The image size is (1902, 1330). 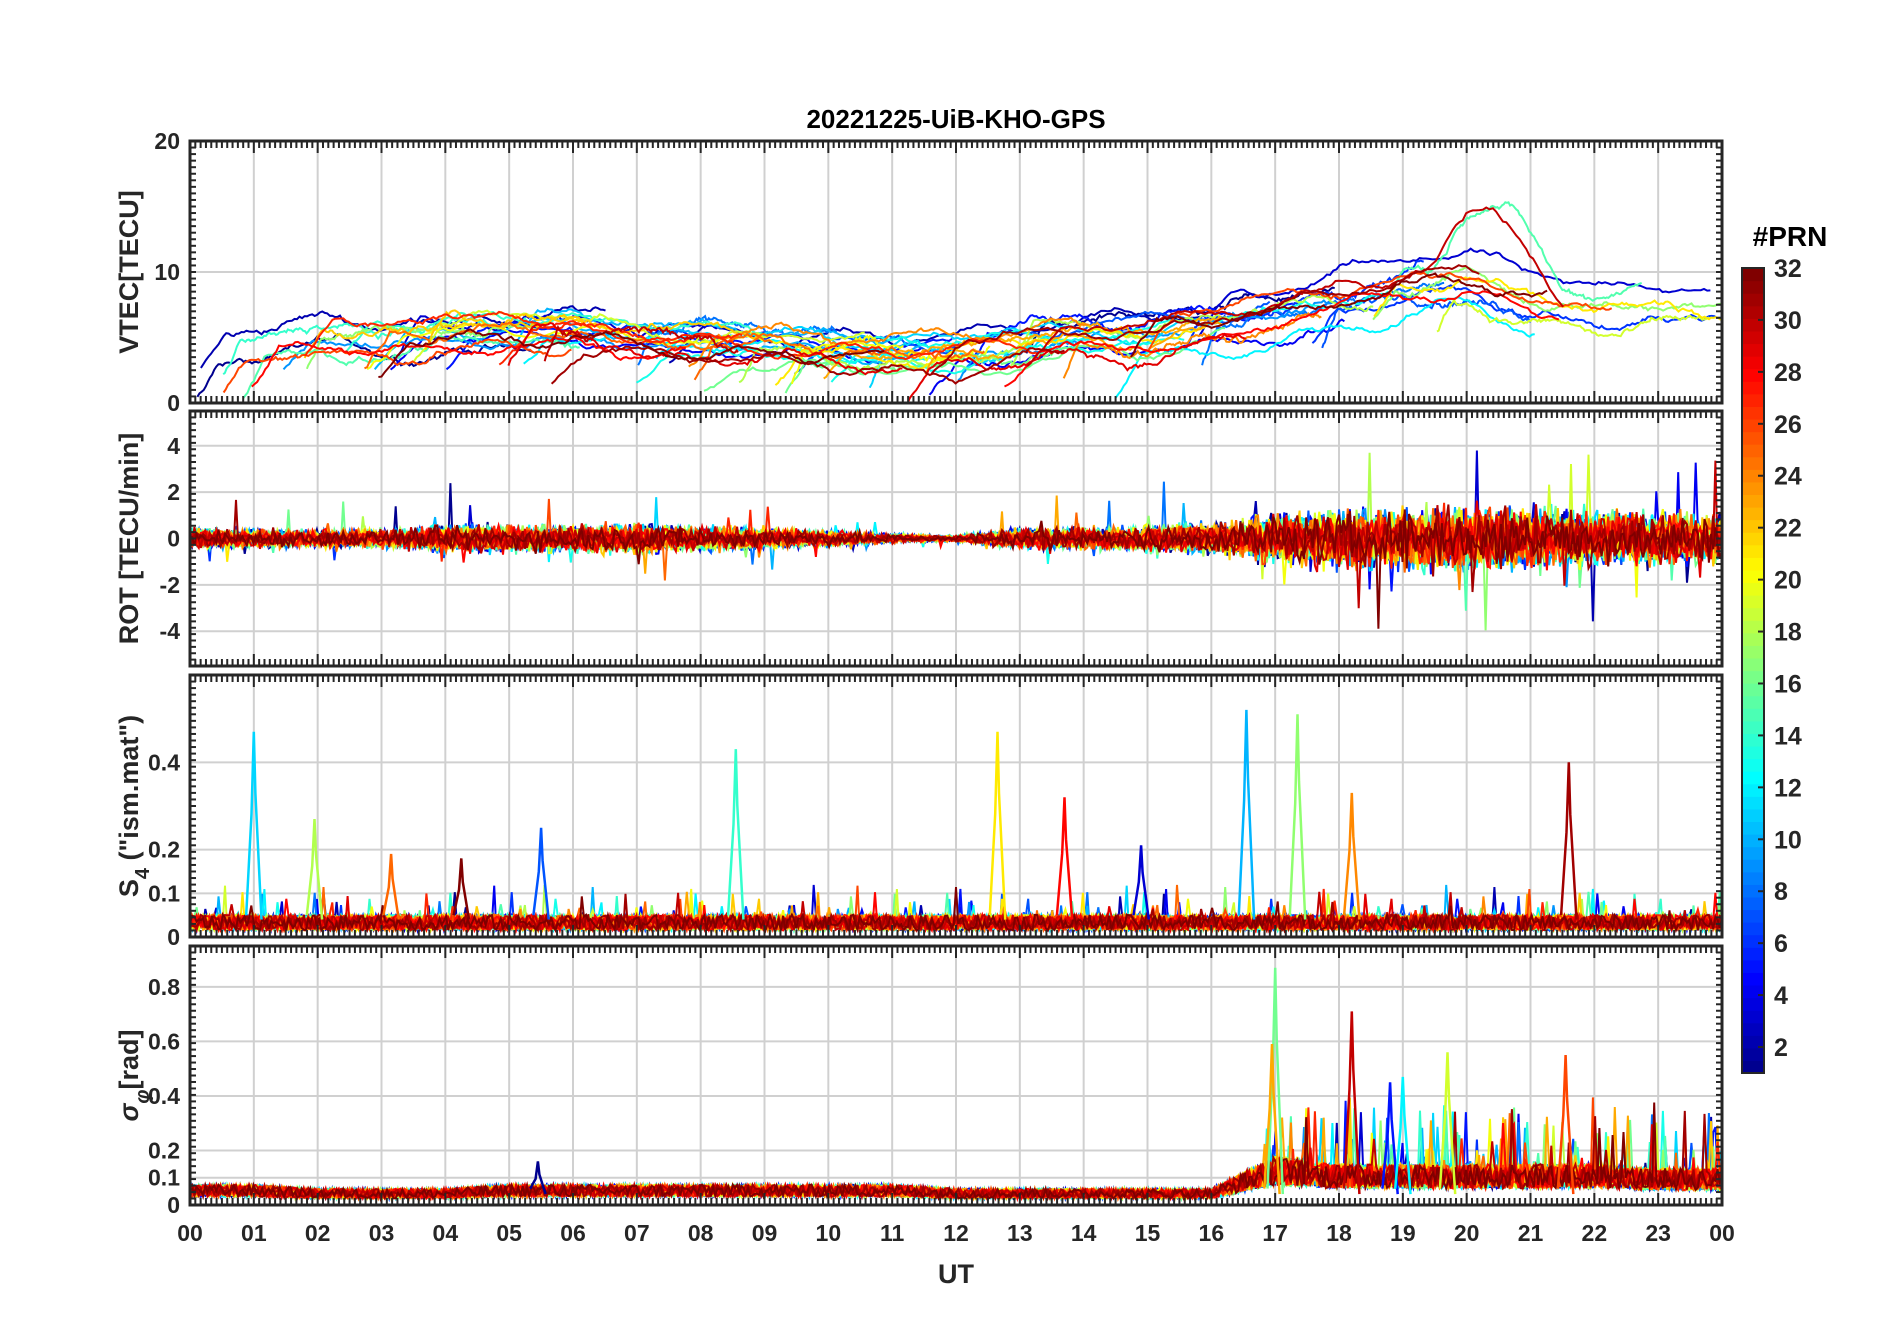 What do you see at coordinates (173, 446) in the screenshot?
I see `y-tick-label: 4` at bounding box center [173, 446].